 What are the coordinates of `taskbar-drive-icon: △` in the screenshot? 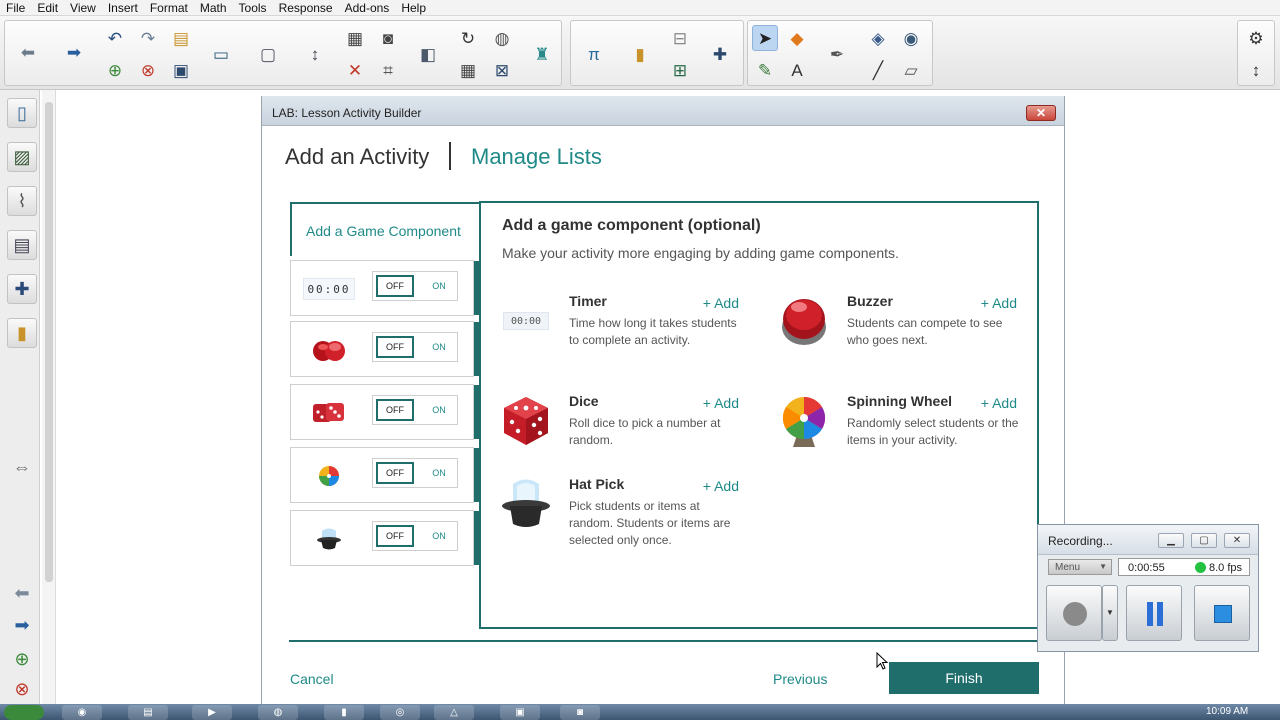 It's located at (454, 712).